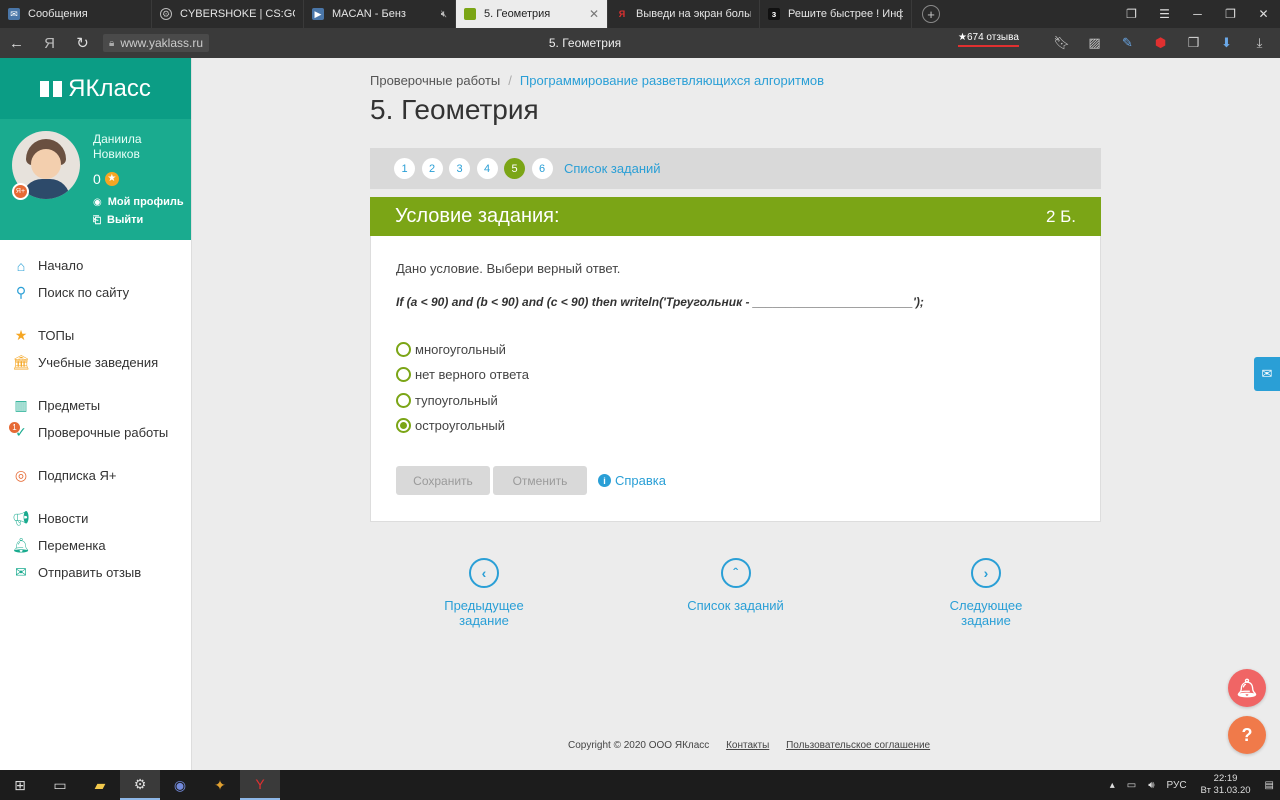  What do you see at coordinates (1226, 43) in the screenshot?
I see `downloads-icon: ⬇` at bounding box center [1226, 43].